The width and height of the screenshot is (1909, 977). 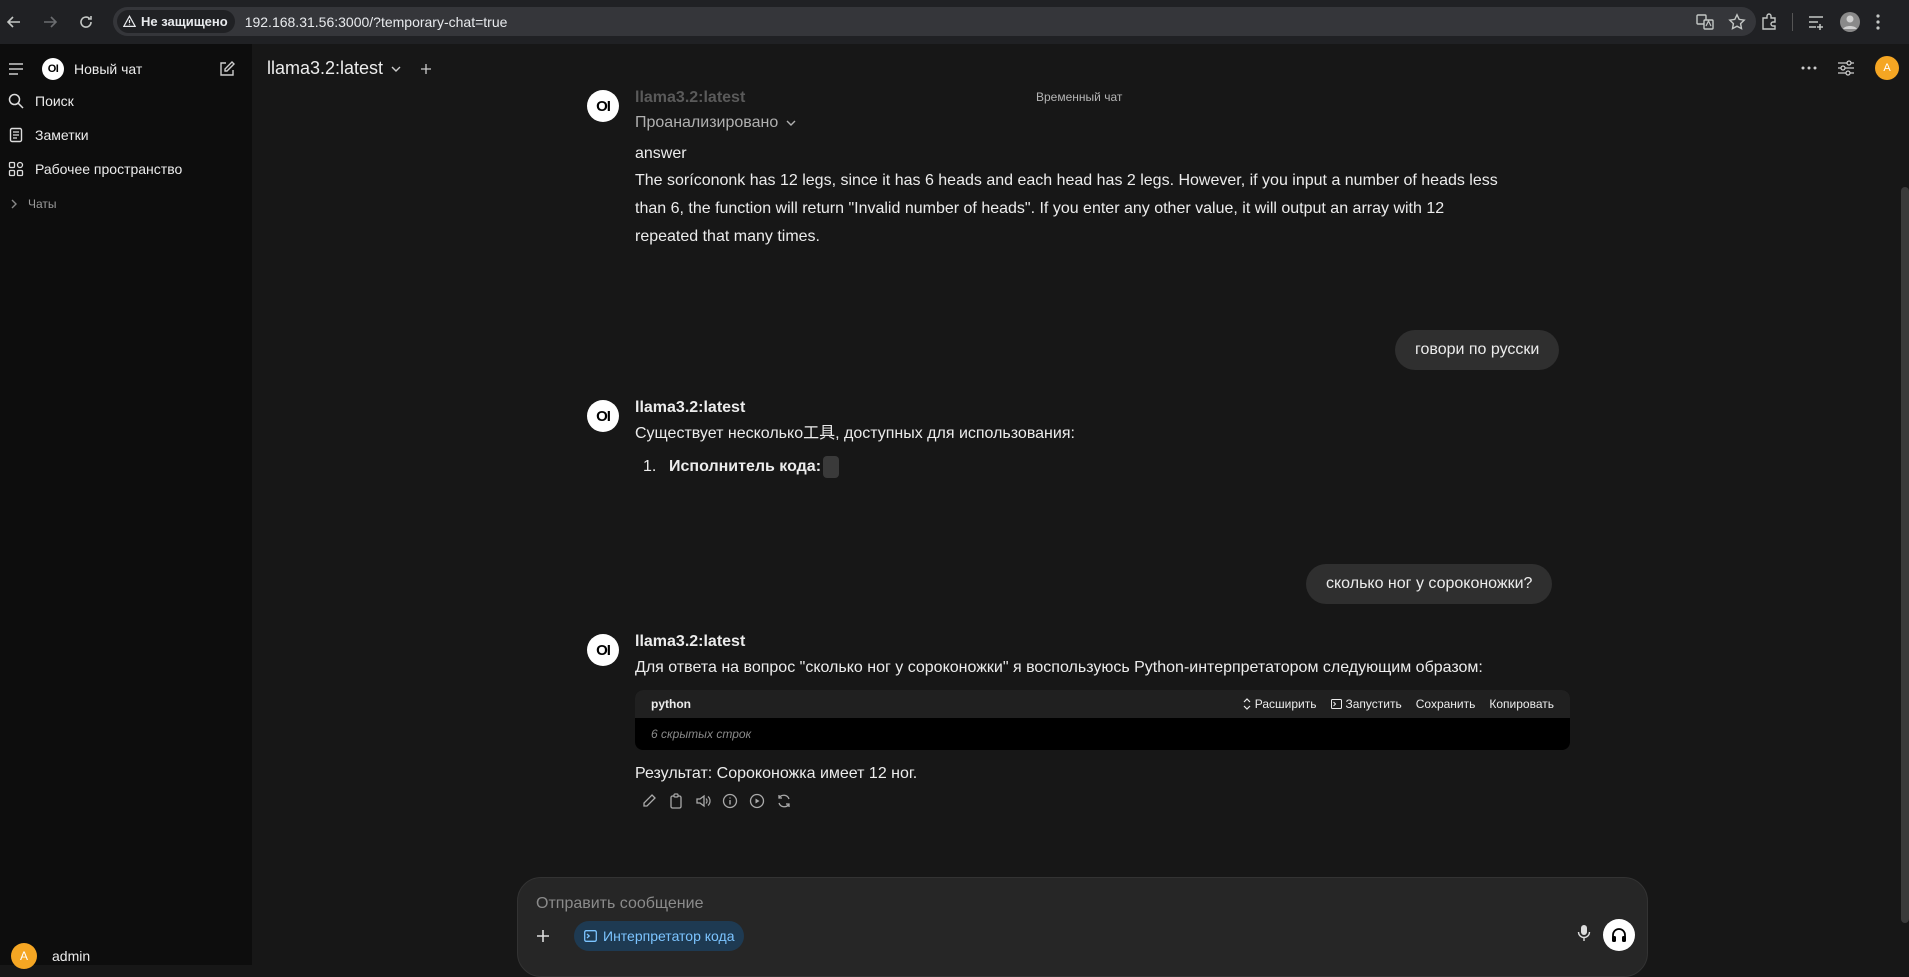 What do you see at coordinates (716, 801) in the screenshot?
I see `message-actions` at bounding box center [716, 801].